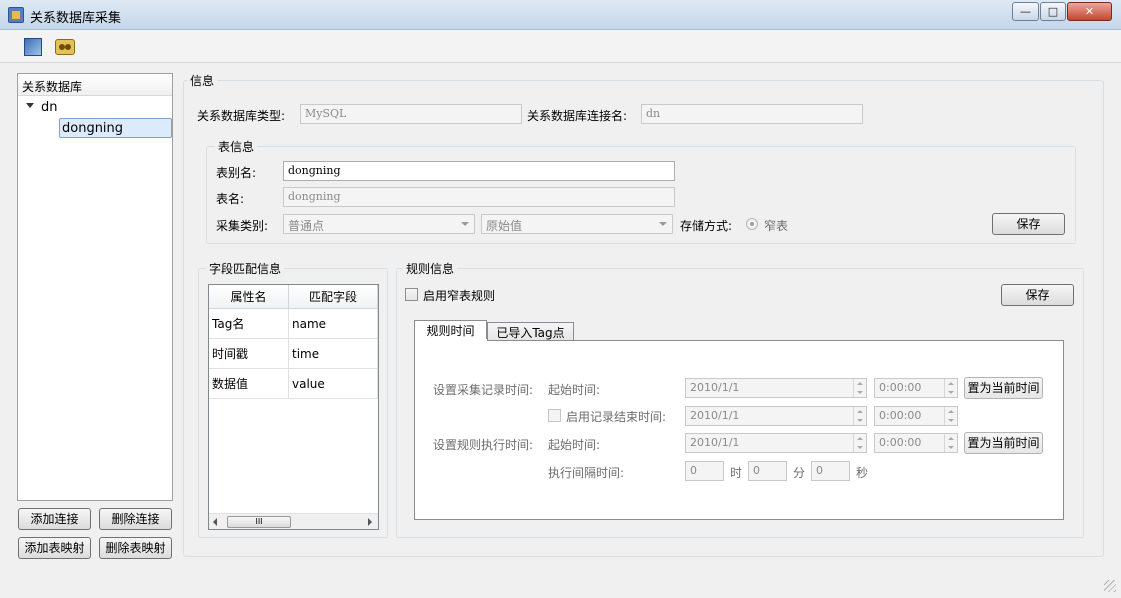  Describe the element at coordinates (560, 47) in the screenshot. I see `toolbar` at that location.